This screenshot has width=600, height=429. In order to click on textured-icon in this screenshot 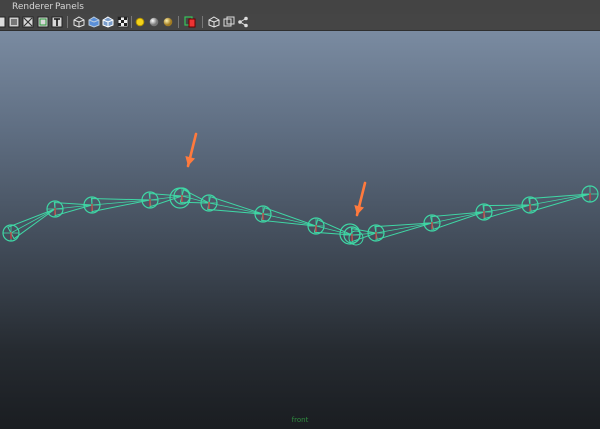, I will do `click(122, 21)`.